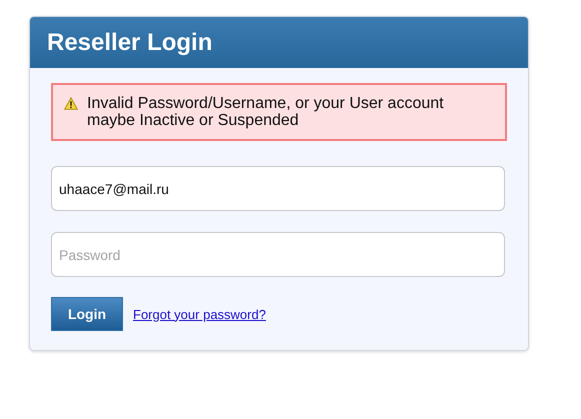 The image size is (581, 419). Describe the element at coordinates (199, 314) in the screenshot. I see `forgot-password-link: Forgot your password?` at that location.